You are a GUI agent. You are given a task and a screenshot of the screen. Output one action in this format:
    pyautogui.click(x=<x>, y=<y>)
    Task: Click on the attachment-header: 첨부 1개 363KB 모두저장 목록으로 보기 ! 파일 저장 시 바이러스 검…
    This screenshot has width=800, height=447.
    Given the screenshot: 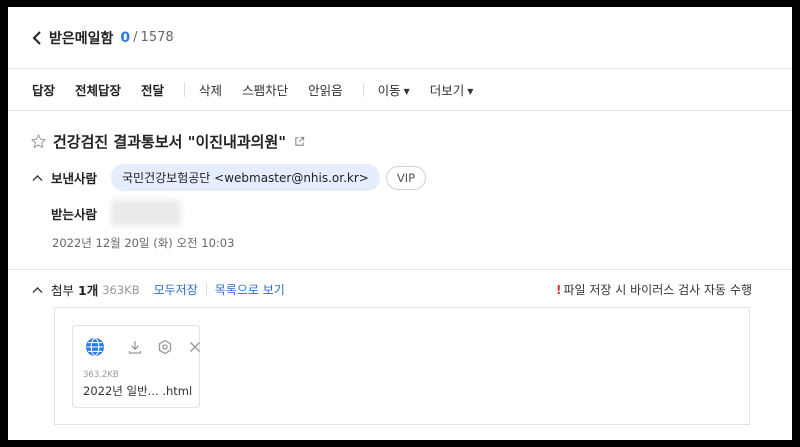 What is the action you would take?
    pyautogui.click(x=400, y=289)
    